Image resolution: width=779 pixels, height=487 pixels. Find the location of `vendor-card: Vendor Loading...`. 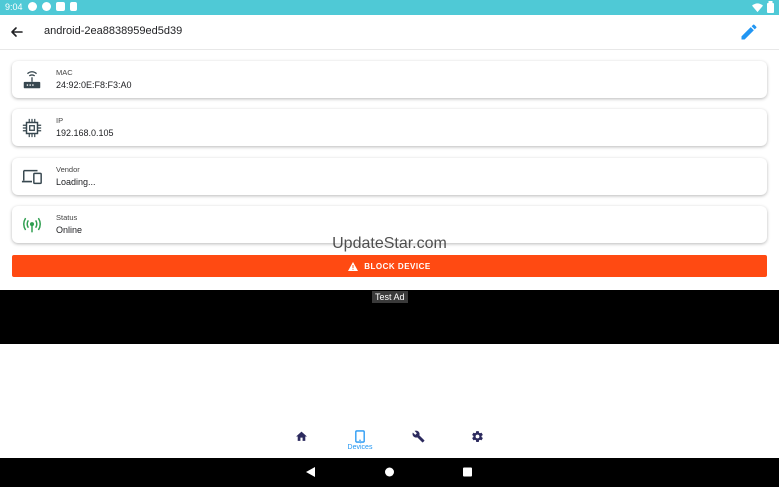

vendor-card: Vendor Loading... is located at coordinates (389, 176).